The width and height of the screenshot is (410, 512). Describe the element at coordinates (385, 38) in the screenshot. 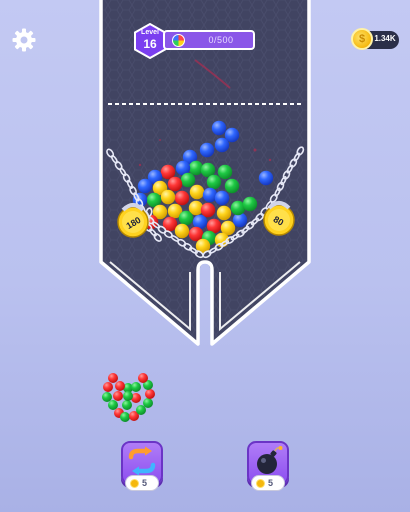

I see `coin-count: 1.34K` at that location.